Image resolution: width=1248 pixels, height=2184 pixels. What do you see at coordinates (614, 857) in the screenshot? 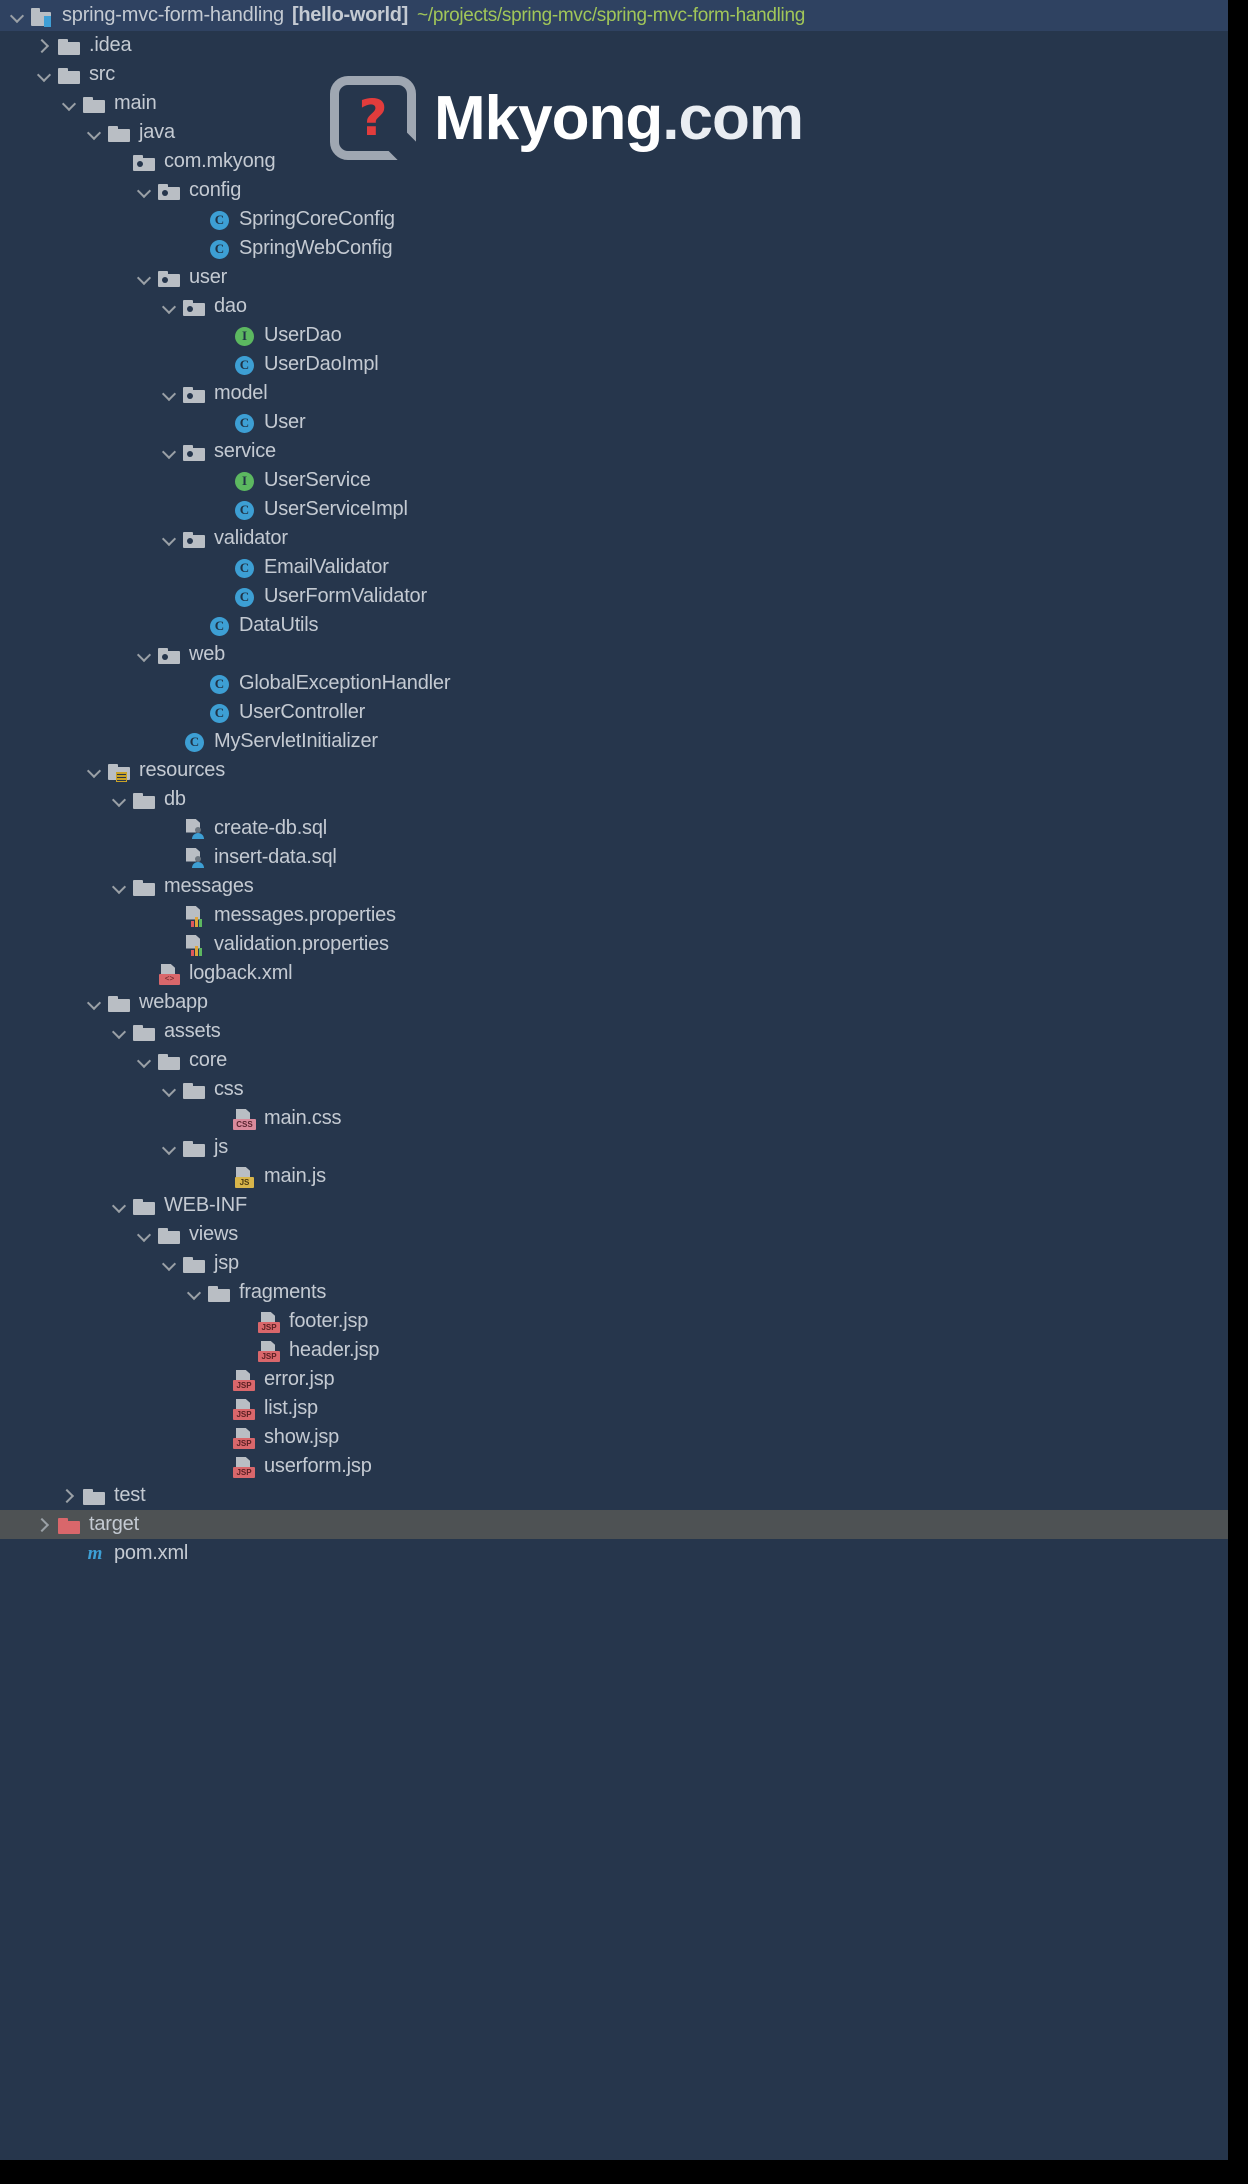
I see `tree-row: insert-data.sql` at bounding box center [614, 857].